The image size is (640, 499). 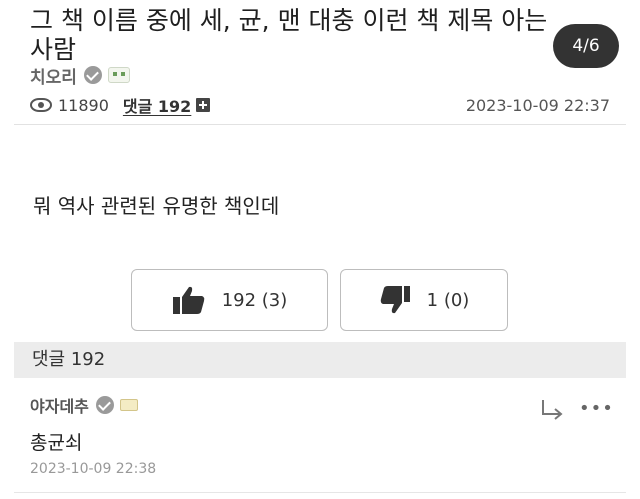 What do you see at coordinates (537, 105) in the screenshot?
I see `post-date: 2023-10-09 22:37` at bounding box center [537, 105].